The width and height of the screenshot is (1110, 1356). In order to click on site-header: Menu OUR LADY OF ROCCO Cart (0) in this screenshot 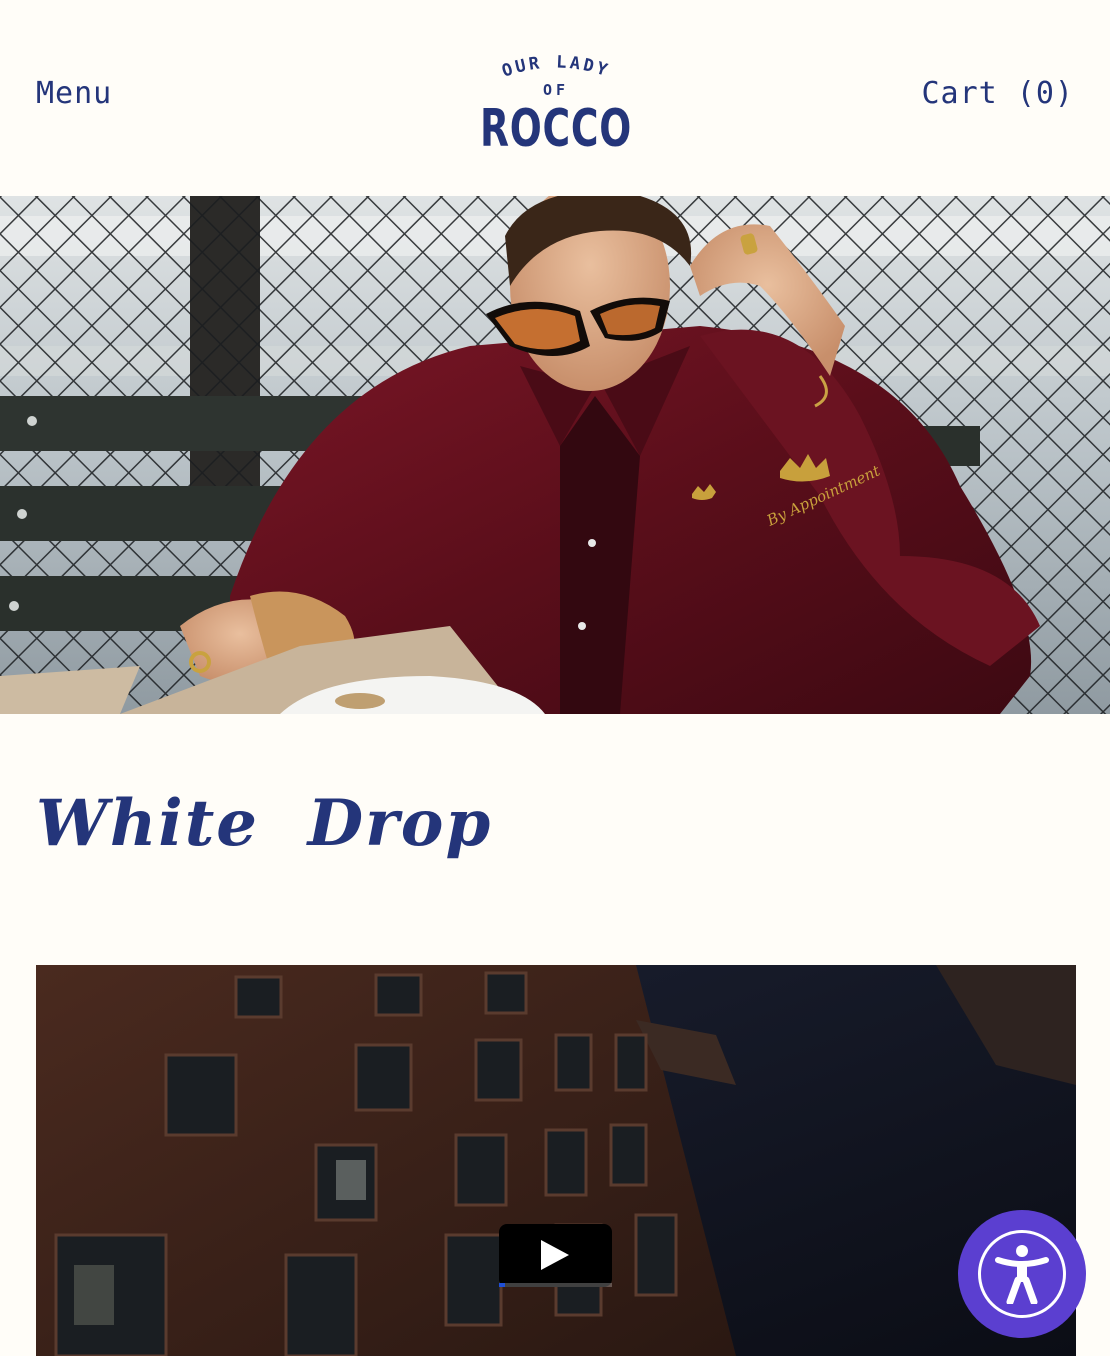, I will do `click(555, 98)`.